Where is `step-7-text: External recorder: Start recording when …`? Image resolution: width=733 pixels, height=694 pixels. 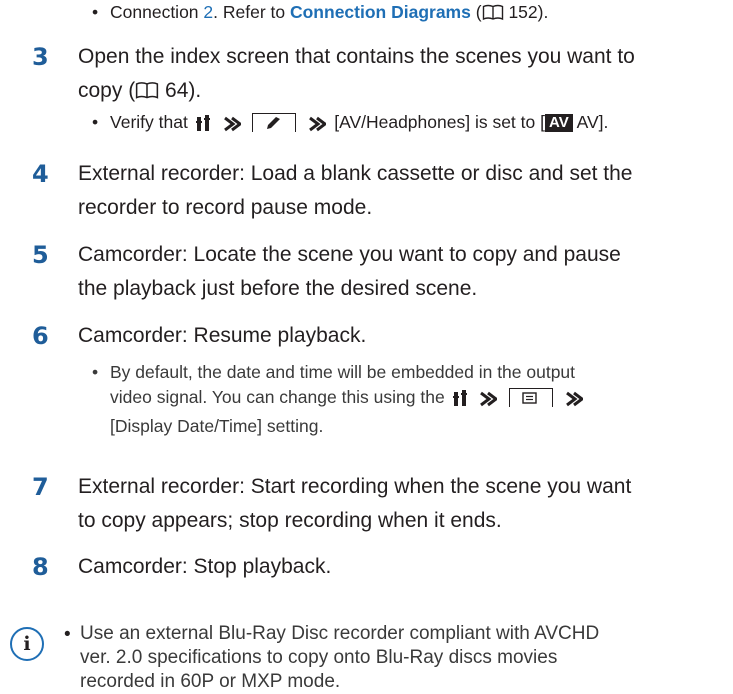 step-7-text: External recorder: Start recording when … is located at coordinates (403, 504).